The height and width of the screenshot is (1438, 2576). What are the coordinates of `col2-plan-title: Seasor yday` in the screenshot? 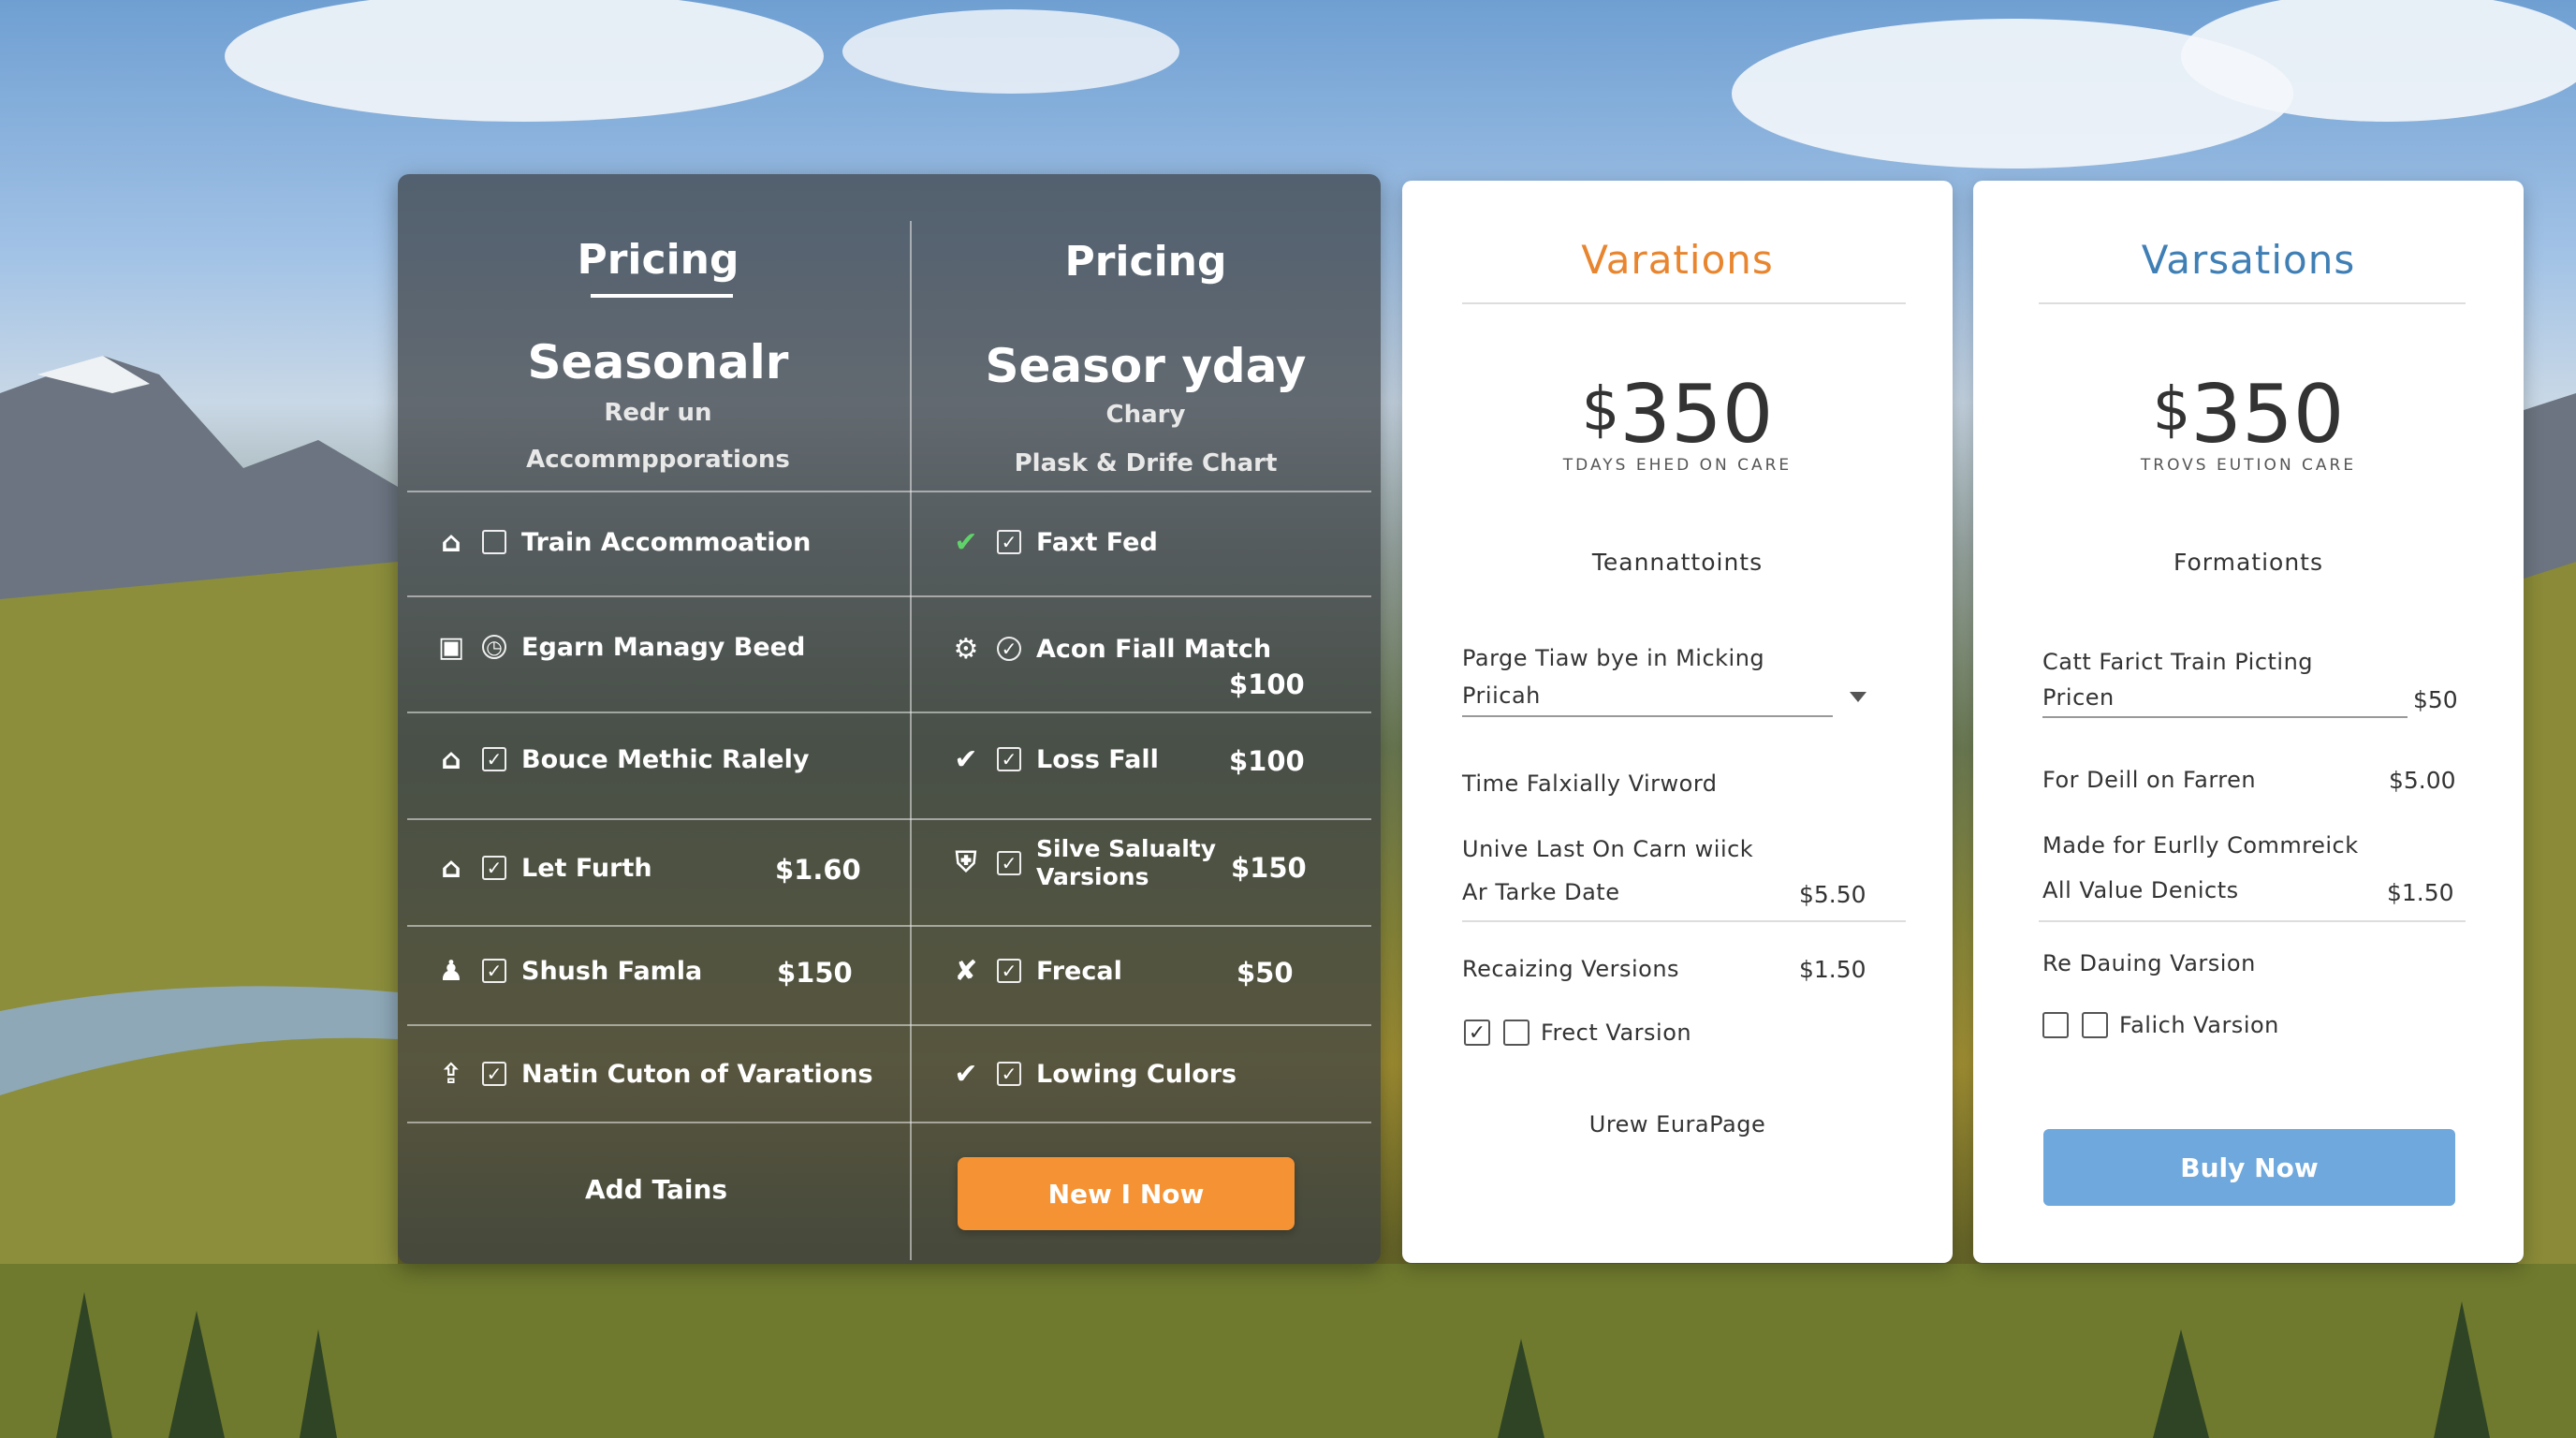 It's located at (1146, 366).